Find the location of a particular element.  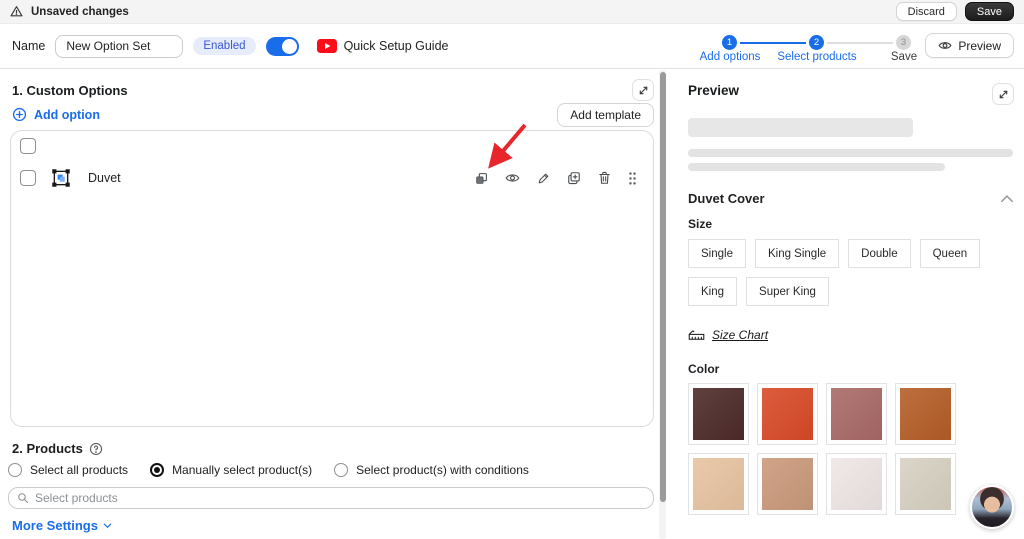

enabled-toggle is located at coordinates (282, 46).